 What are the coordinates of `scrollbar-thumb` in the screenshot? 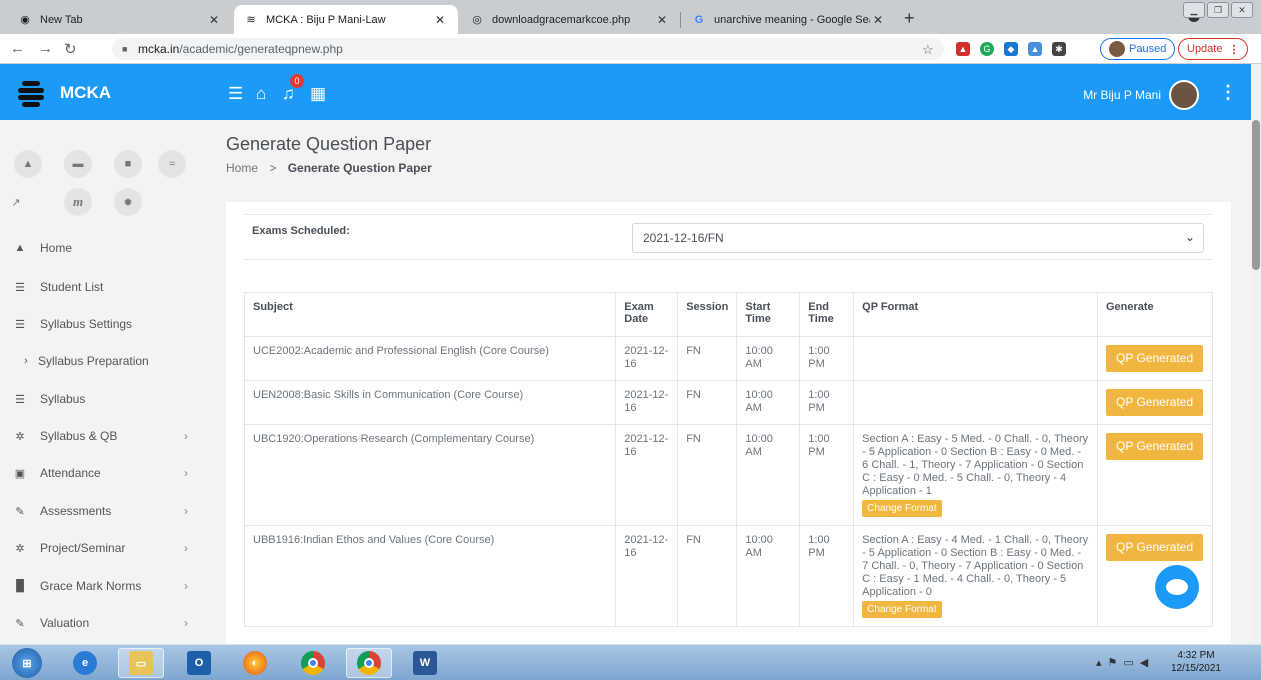 It's located at (1256, 195).